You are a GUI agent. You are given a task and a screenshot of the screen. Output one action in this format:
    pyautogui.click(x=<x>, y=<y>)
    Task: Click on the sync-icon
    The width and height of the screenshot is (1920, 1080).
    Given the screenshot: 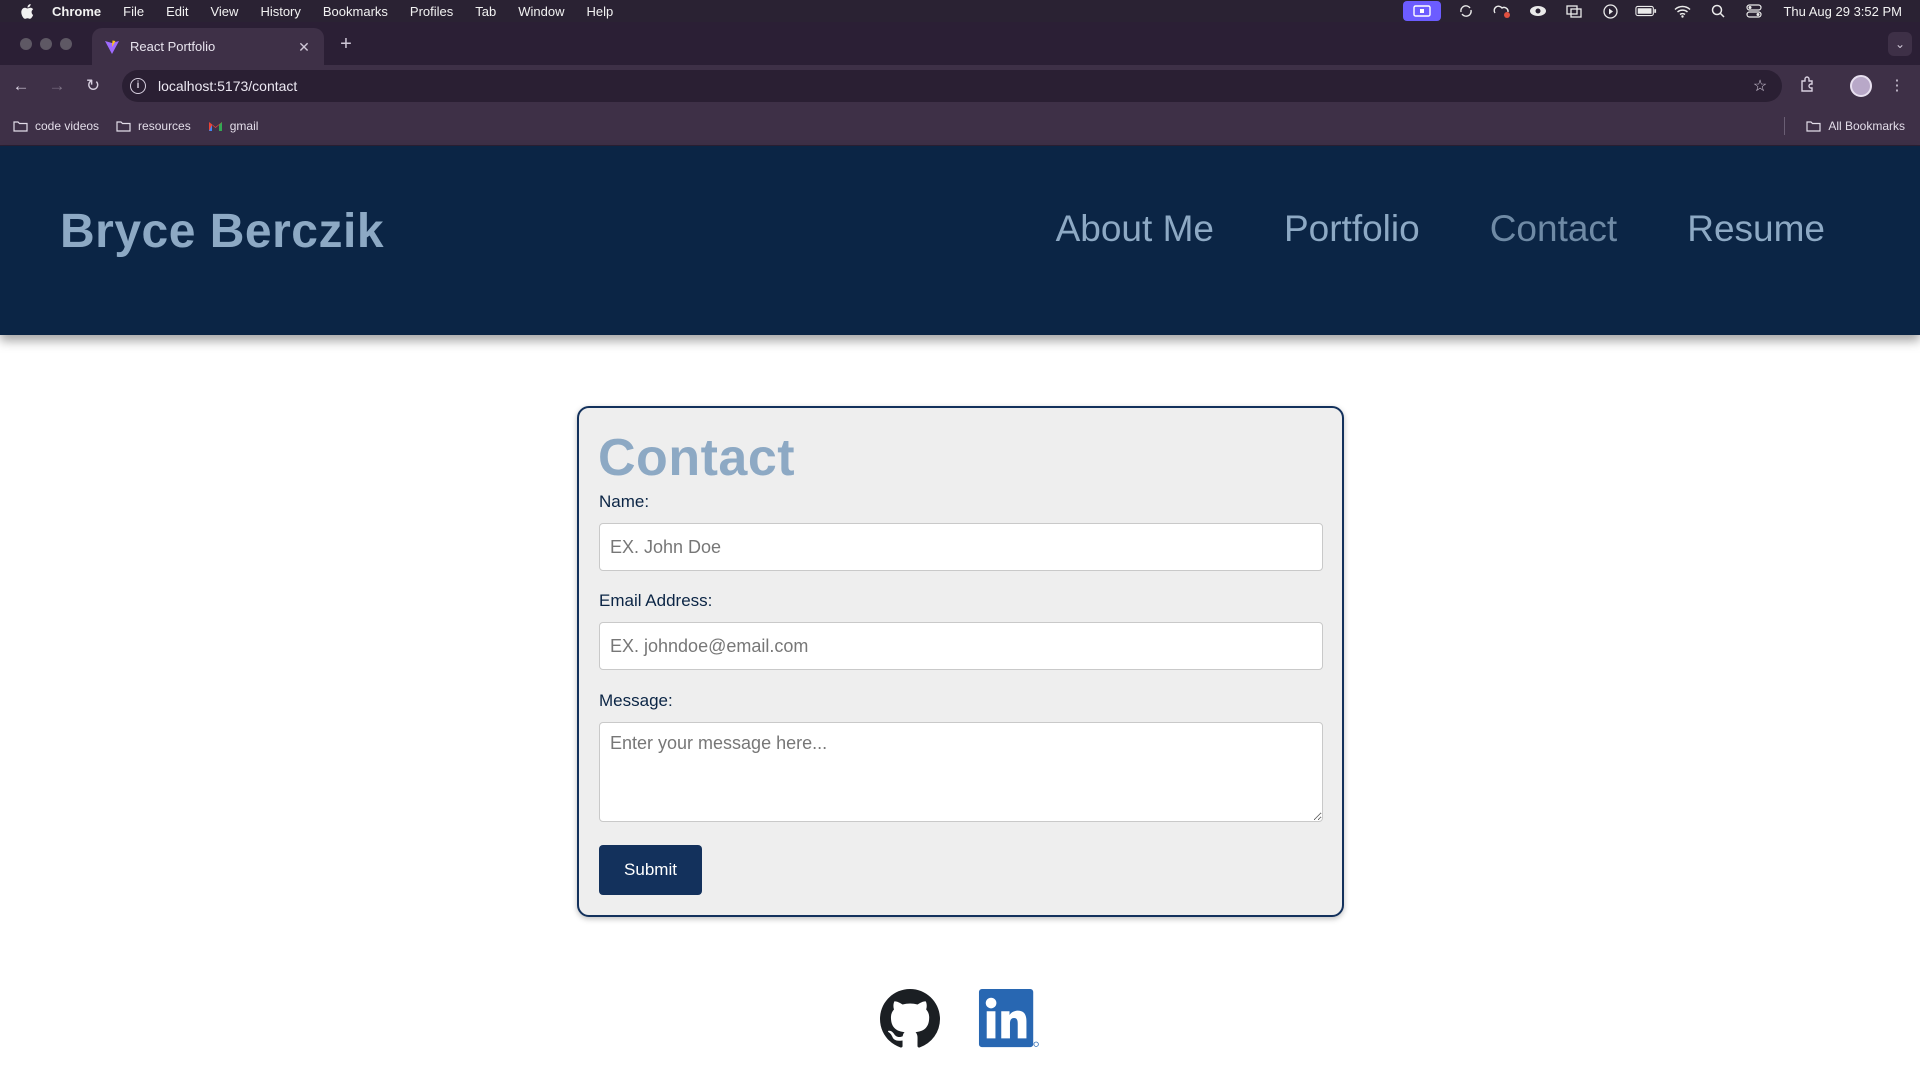 What is the action you would take?
    pyautogui.click(x=1466, y=11)
    